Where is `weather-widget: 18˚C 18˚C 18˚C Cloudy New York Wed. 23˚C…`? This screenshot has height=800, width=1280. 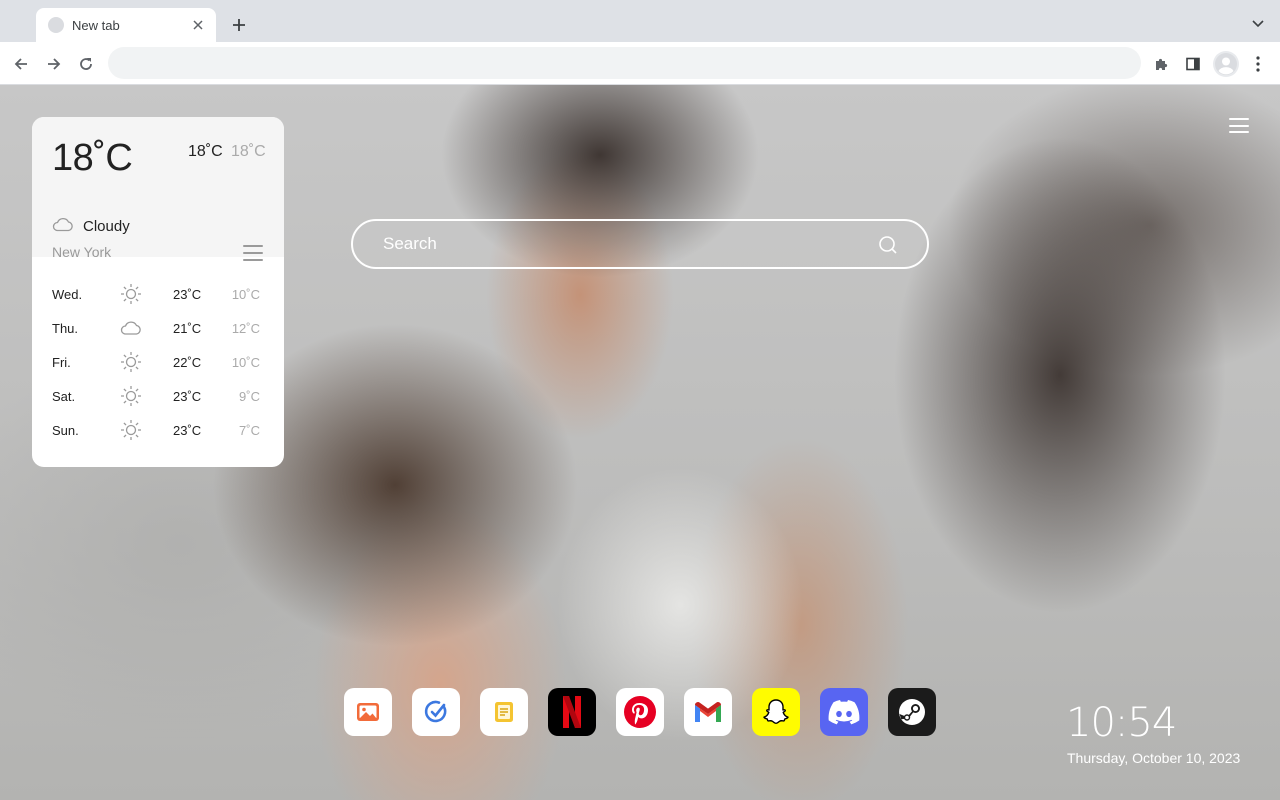
weather-widget: 18˚C 18˚C 18˚C Cloudy New York Wed. 23˚C… is located at coordinates (158, 292).